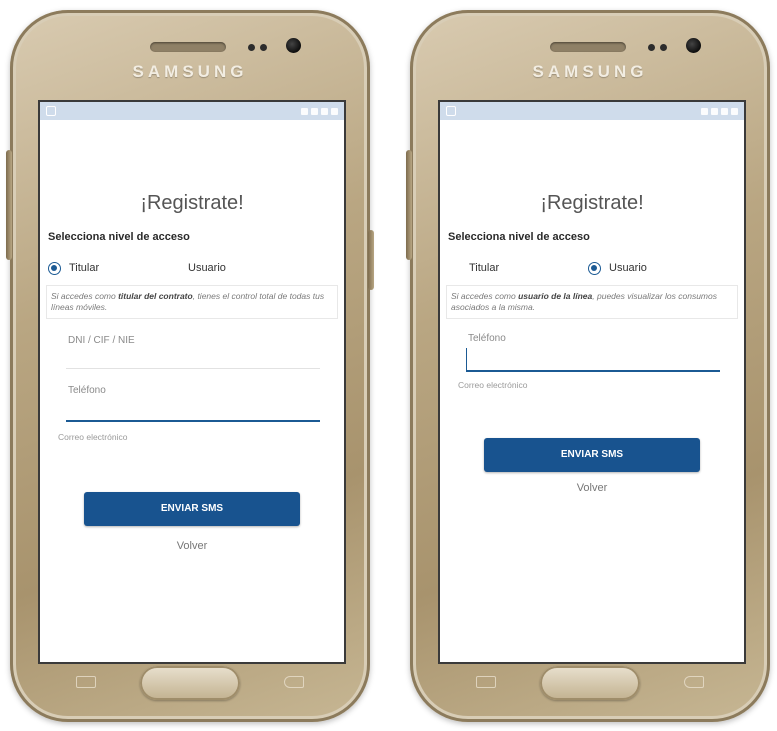  I want to click on info-bold: titular del contrato, so click(155, 296).